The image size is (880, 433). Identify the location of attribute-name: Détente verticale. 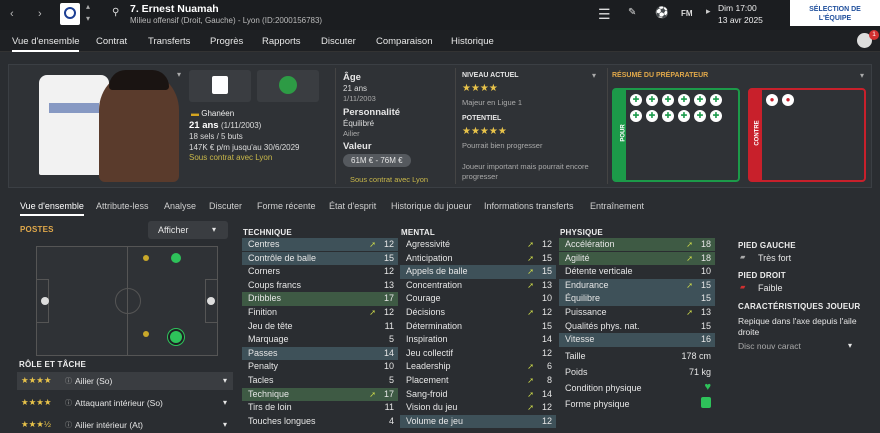
(599, 271).